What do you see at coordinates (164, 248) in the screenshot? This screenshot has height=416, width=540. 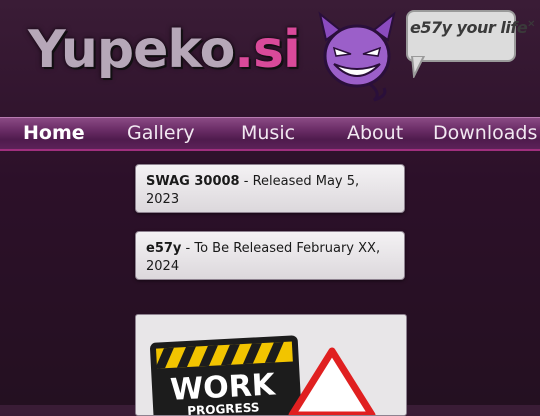 I see `release-title: e57y` at bounding box center [164, 248].